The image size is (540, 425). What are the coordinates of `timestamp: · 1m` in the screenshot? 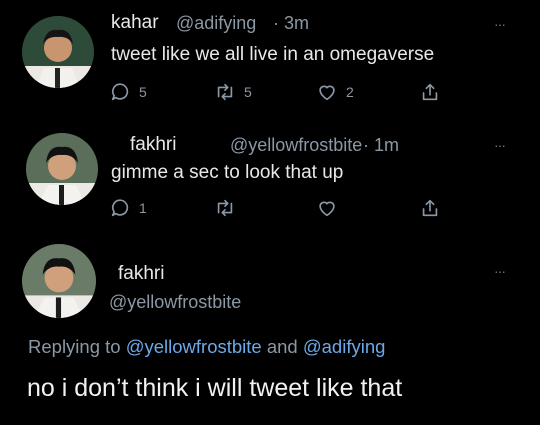 It's located at (381, 145).